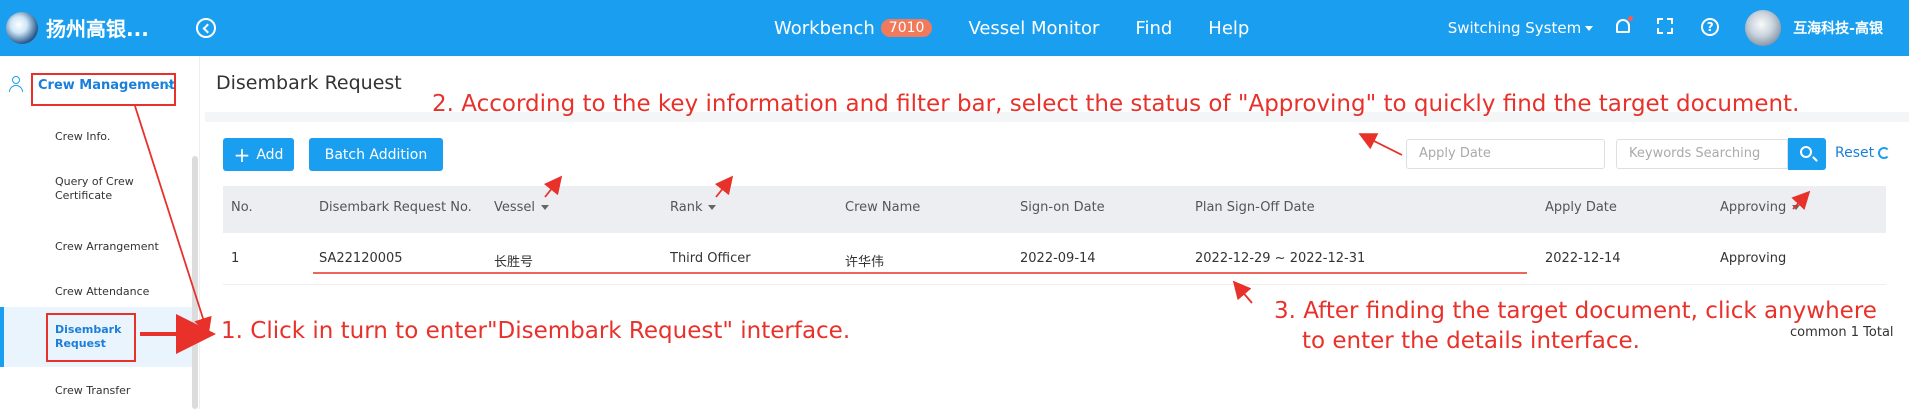 This screenshot has height=409, width=1909. I want to click on col-apply-date: Apply Date, so click(1581, 207).